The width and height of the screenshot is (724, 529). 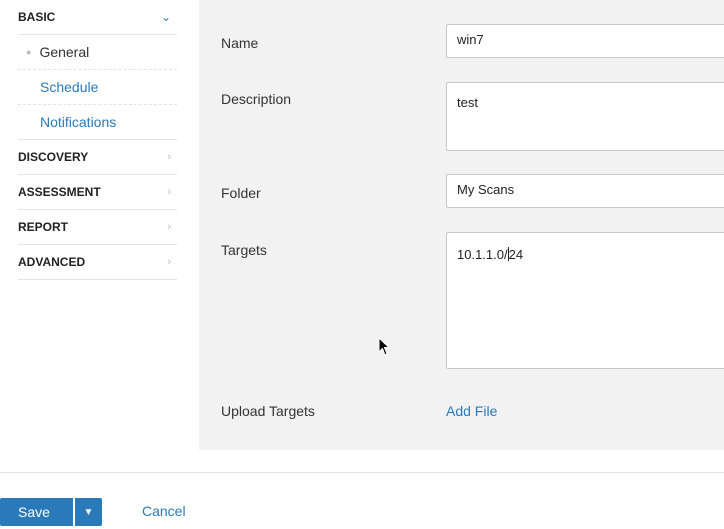 What do you see at coordinates (467, 102) in the screenshot?
I see `description-value: test` at bounding box center [467, 102].